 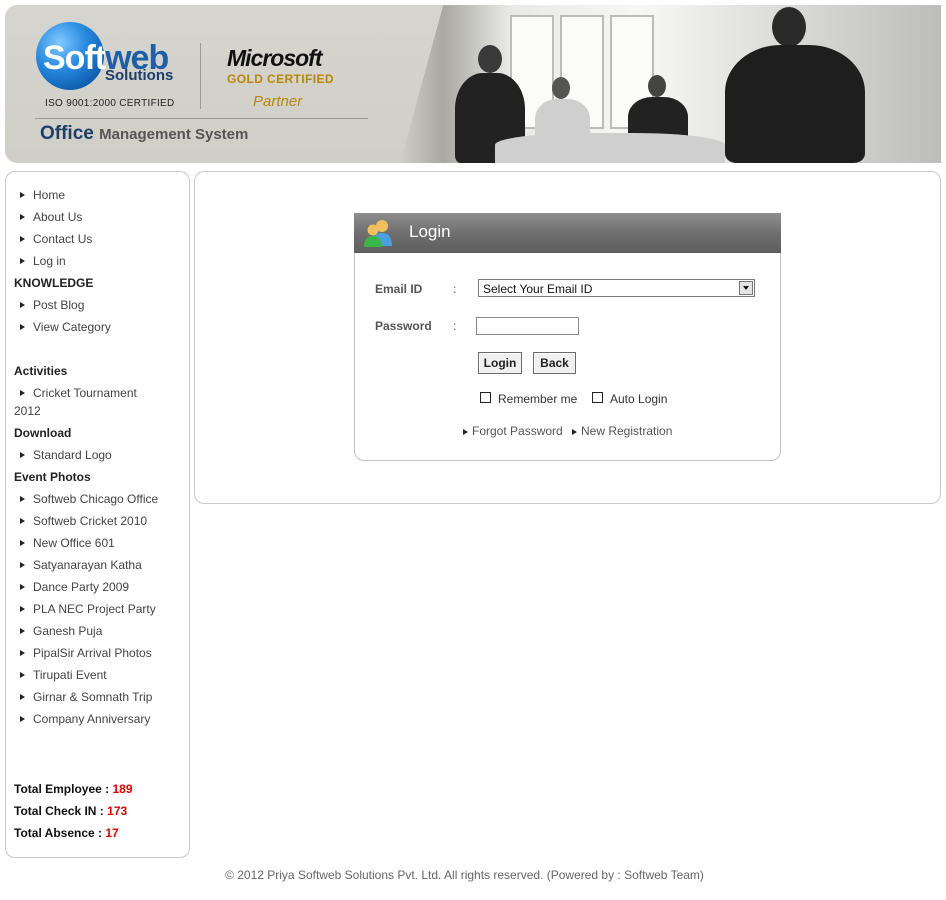 I want to click on new-registration-link: New Registration, so click(x=622, y=431).